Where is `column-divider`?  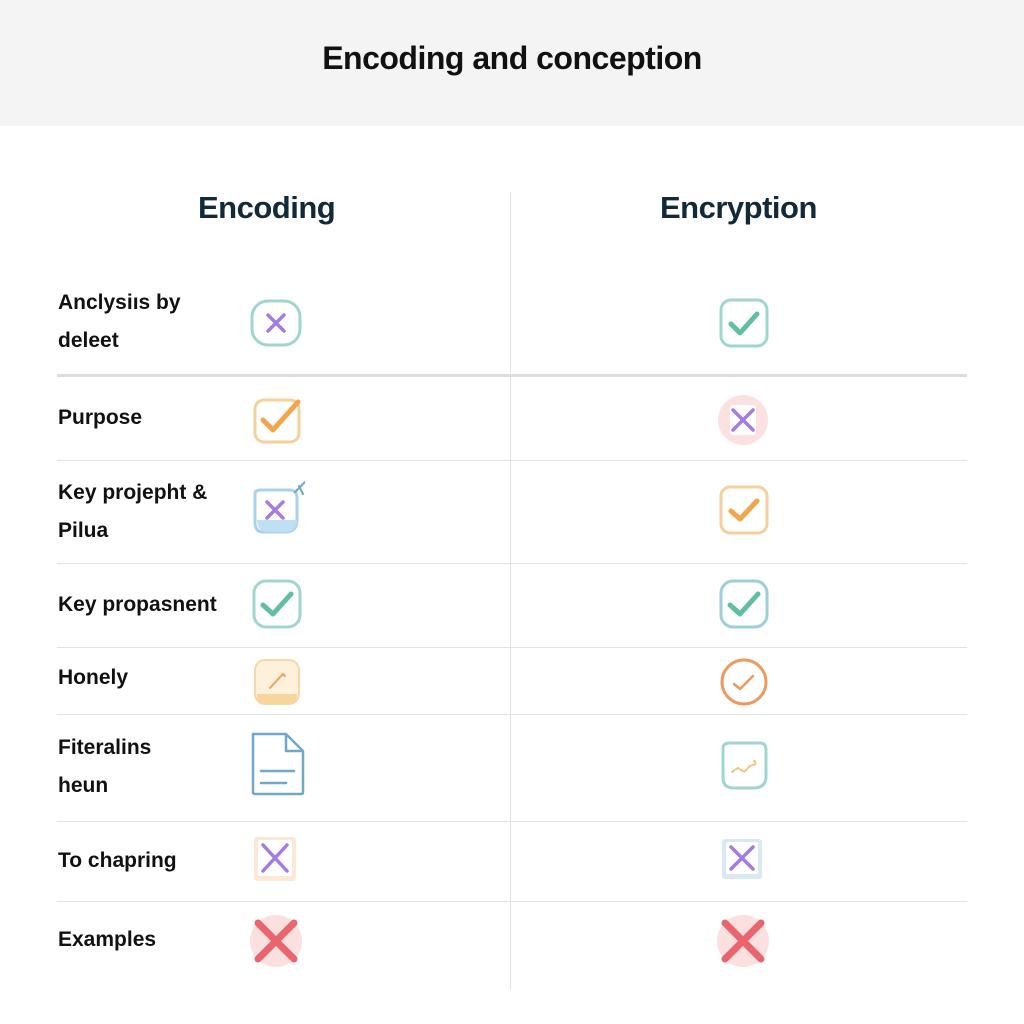 column-divider is located at coordinates (510, 591).